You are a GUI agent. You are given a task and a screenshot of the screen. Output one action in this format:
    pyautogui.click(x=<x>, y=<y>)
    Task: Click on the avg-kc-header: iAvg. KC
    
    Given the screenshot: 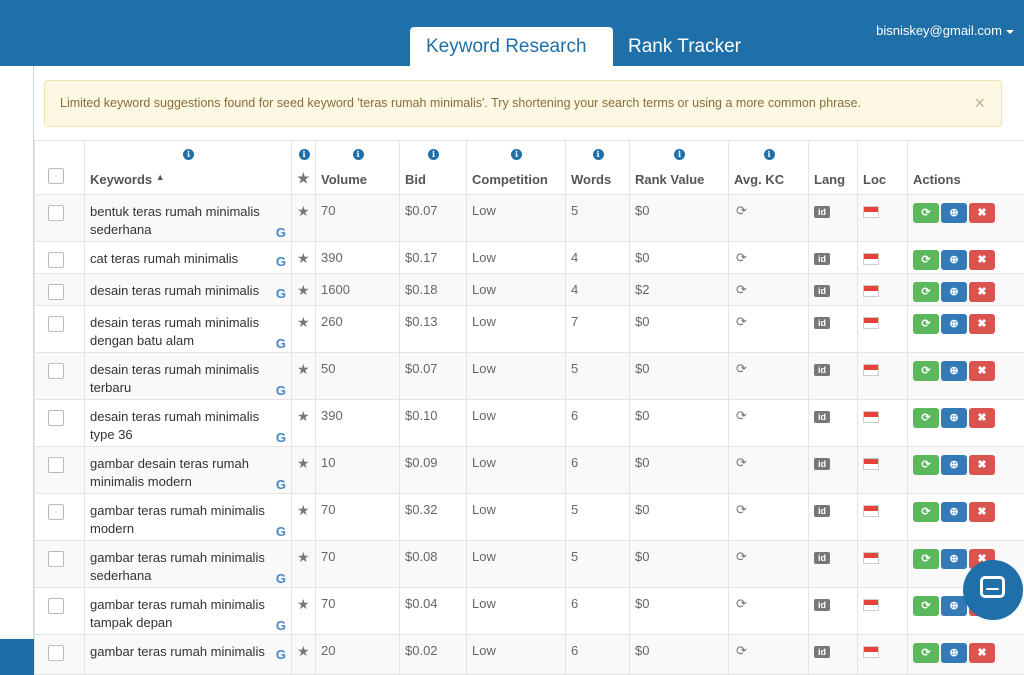 What is the action you would take?
    pyautogui.click(x=769, y=168)
    